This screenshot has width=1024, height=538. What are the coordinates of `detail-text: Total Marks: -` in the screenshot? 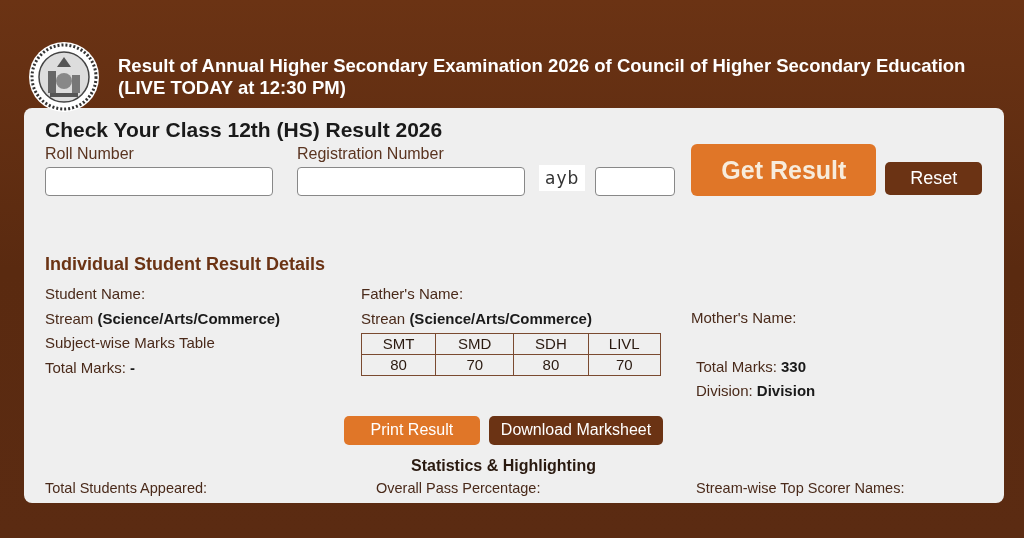 It's located at (91, 367).